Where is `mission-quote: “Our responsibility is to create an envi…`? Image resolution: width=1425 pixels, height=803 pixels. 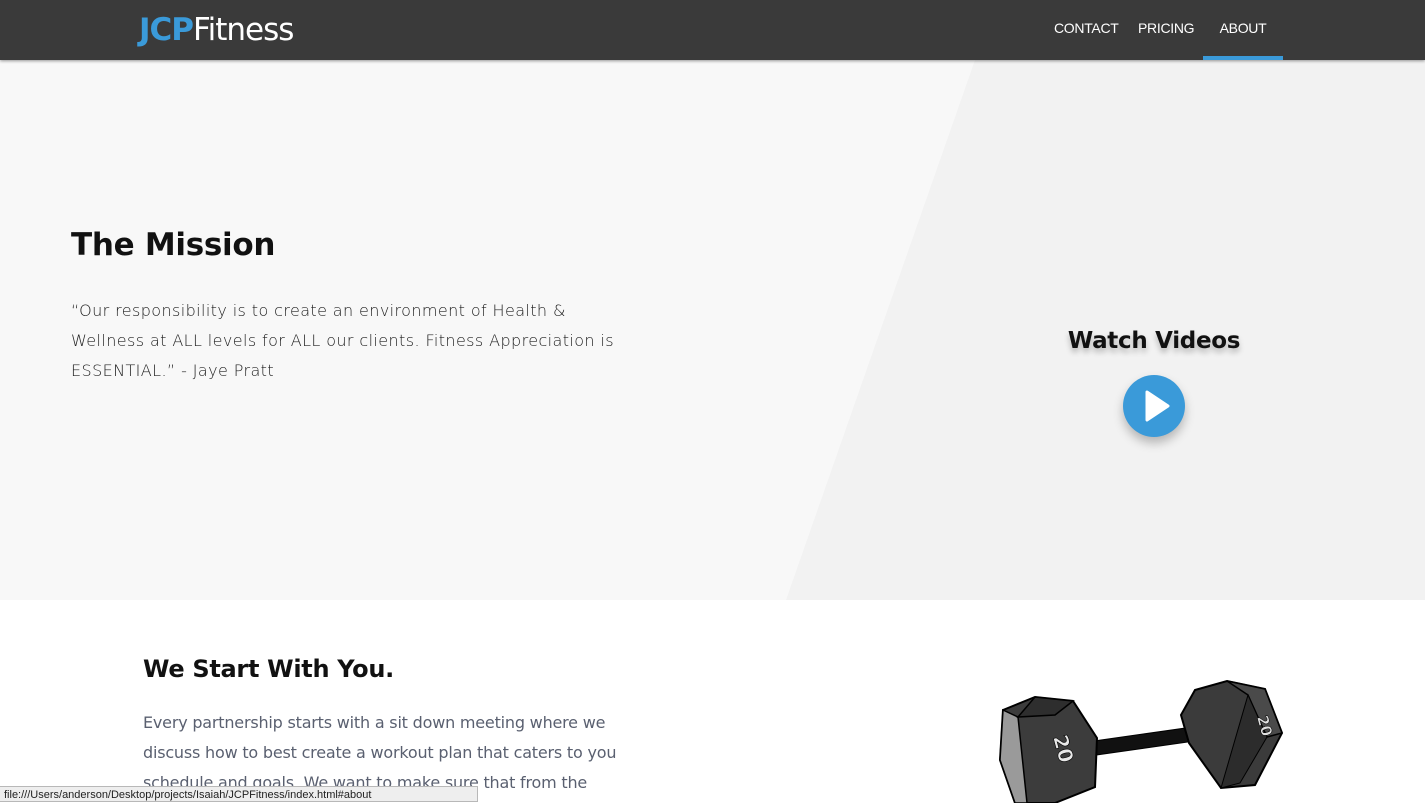 mission-quote: “Our responsibility is to create an envi… is located at coordinates (343, 340).